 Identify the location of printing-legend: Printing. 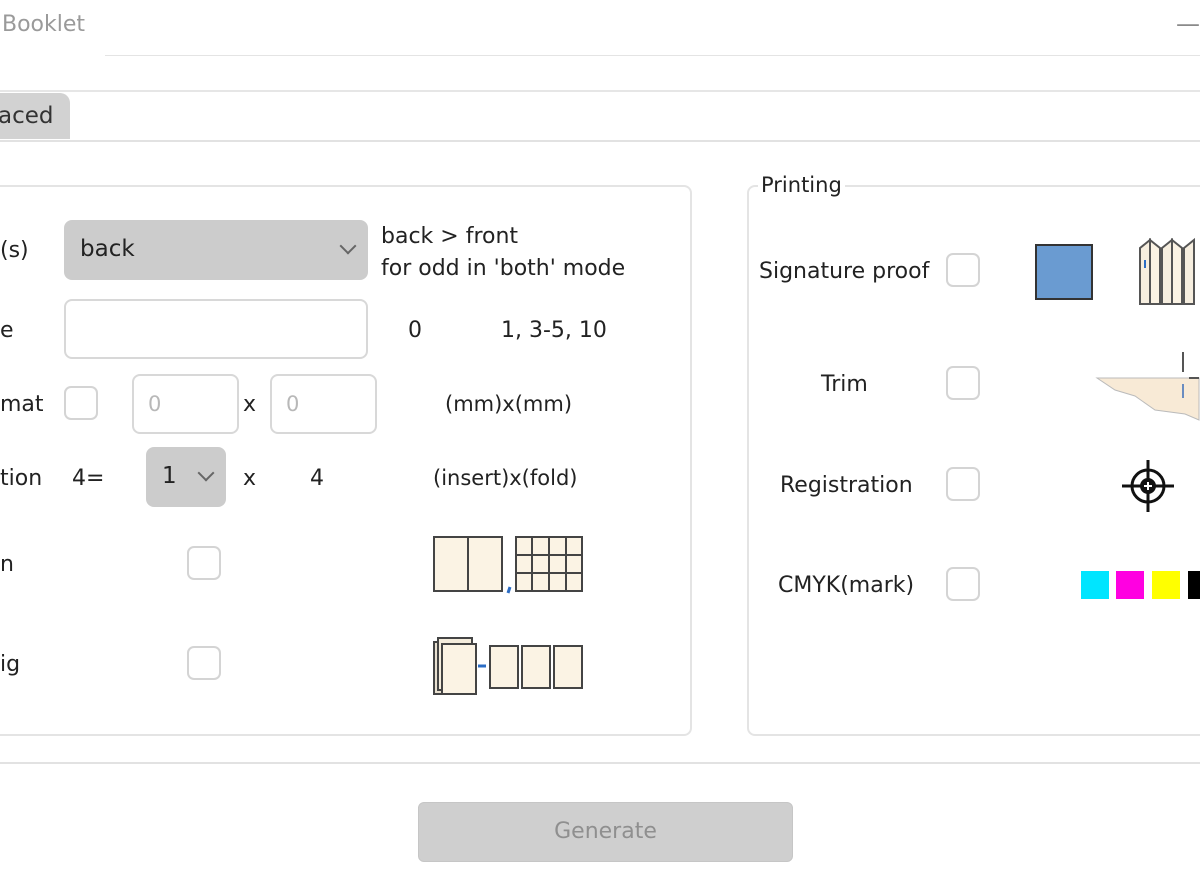
(801, 185).